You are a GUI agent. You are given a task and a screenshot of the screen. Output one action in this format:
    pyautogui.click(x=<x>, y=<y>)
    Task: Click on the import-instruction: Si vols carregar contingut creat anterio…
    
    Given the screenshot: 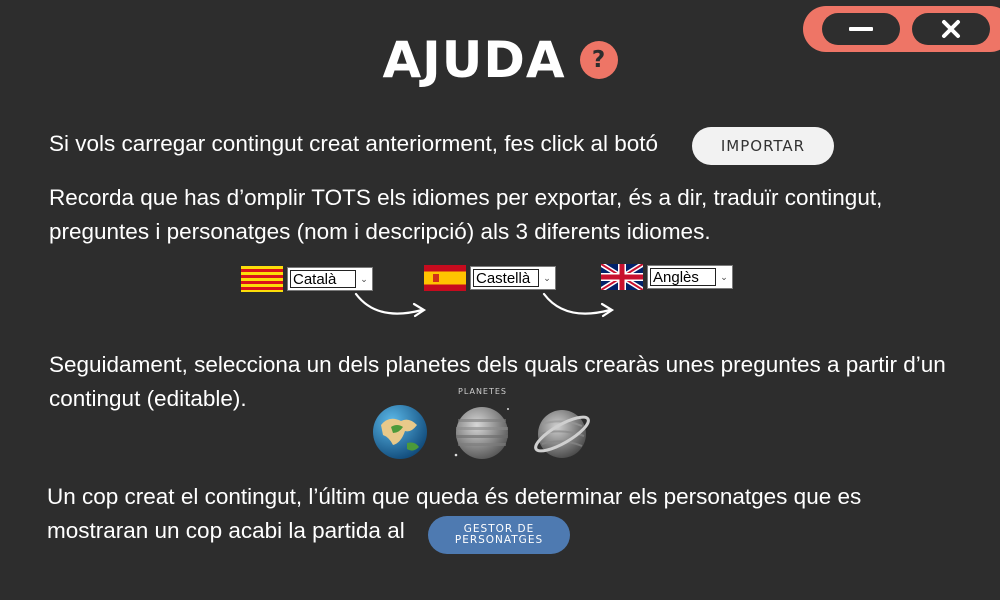 What is the action you would take?
    pyautogui.click(x=354, y=143)
    